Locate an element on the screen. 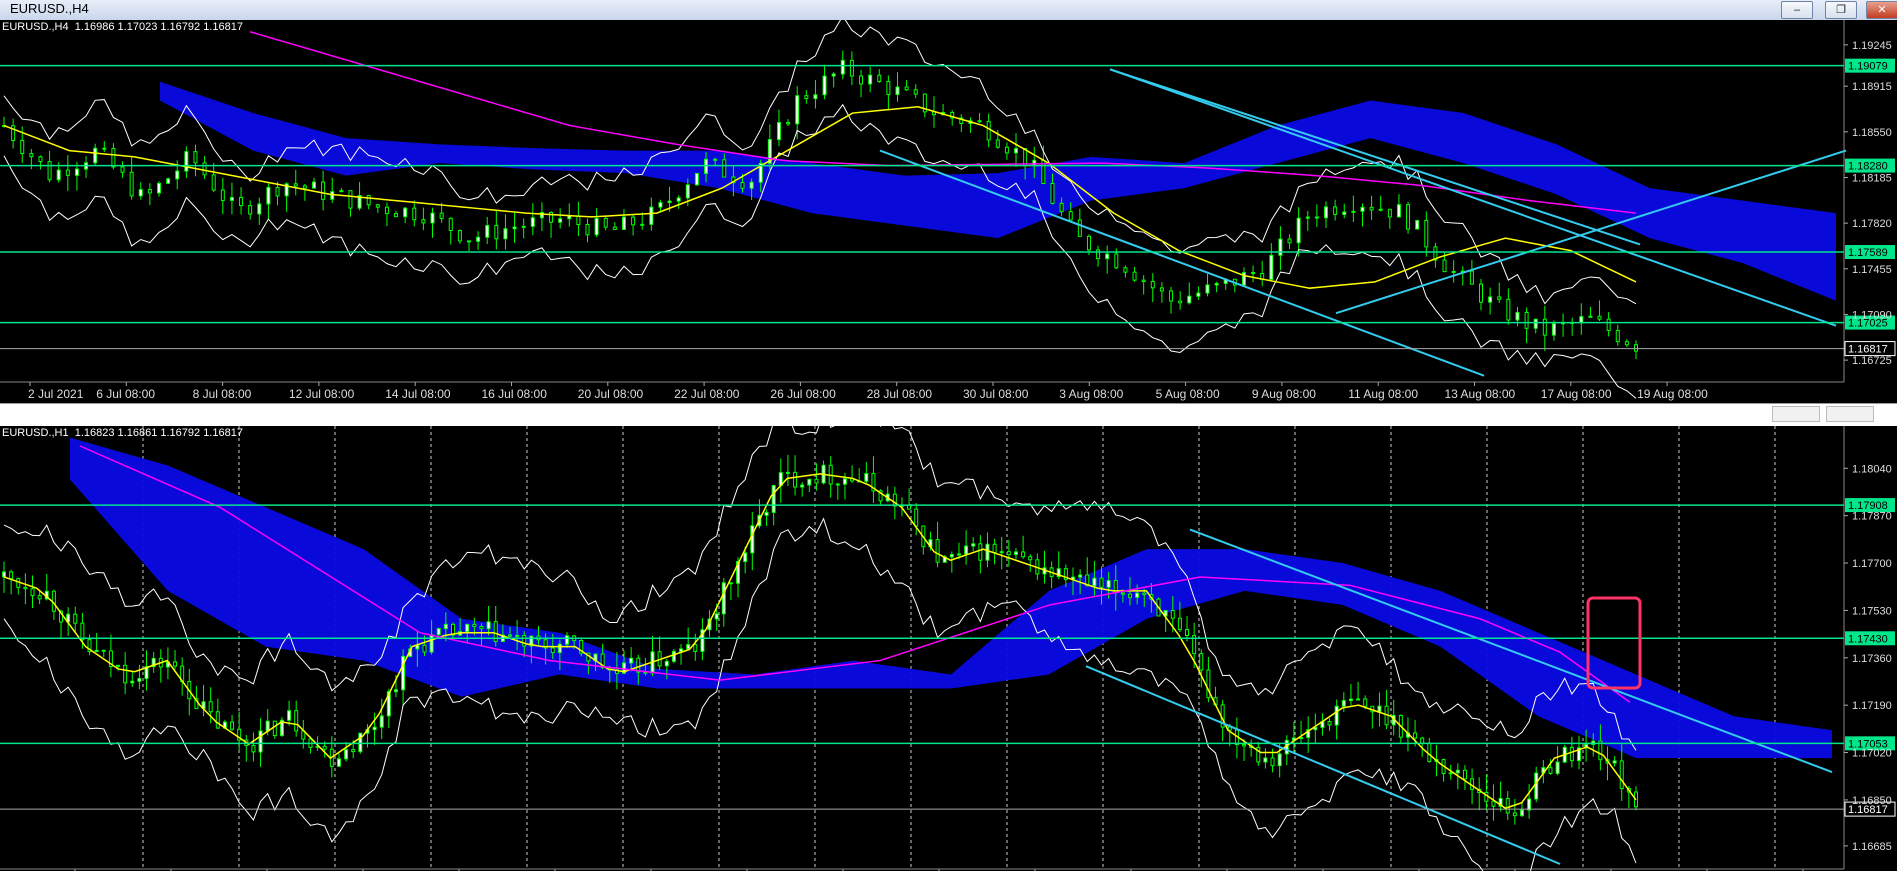 This screenshot has height=871, width=1897. restore-button: ❐ is located at coordinates (1841, 10).